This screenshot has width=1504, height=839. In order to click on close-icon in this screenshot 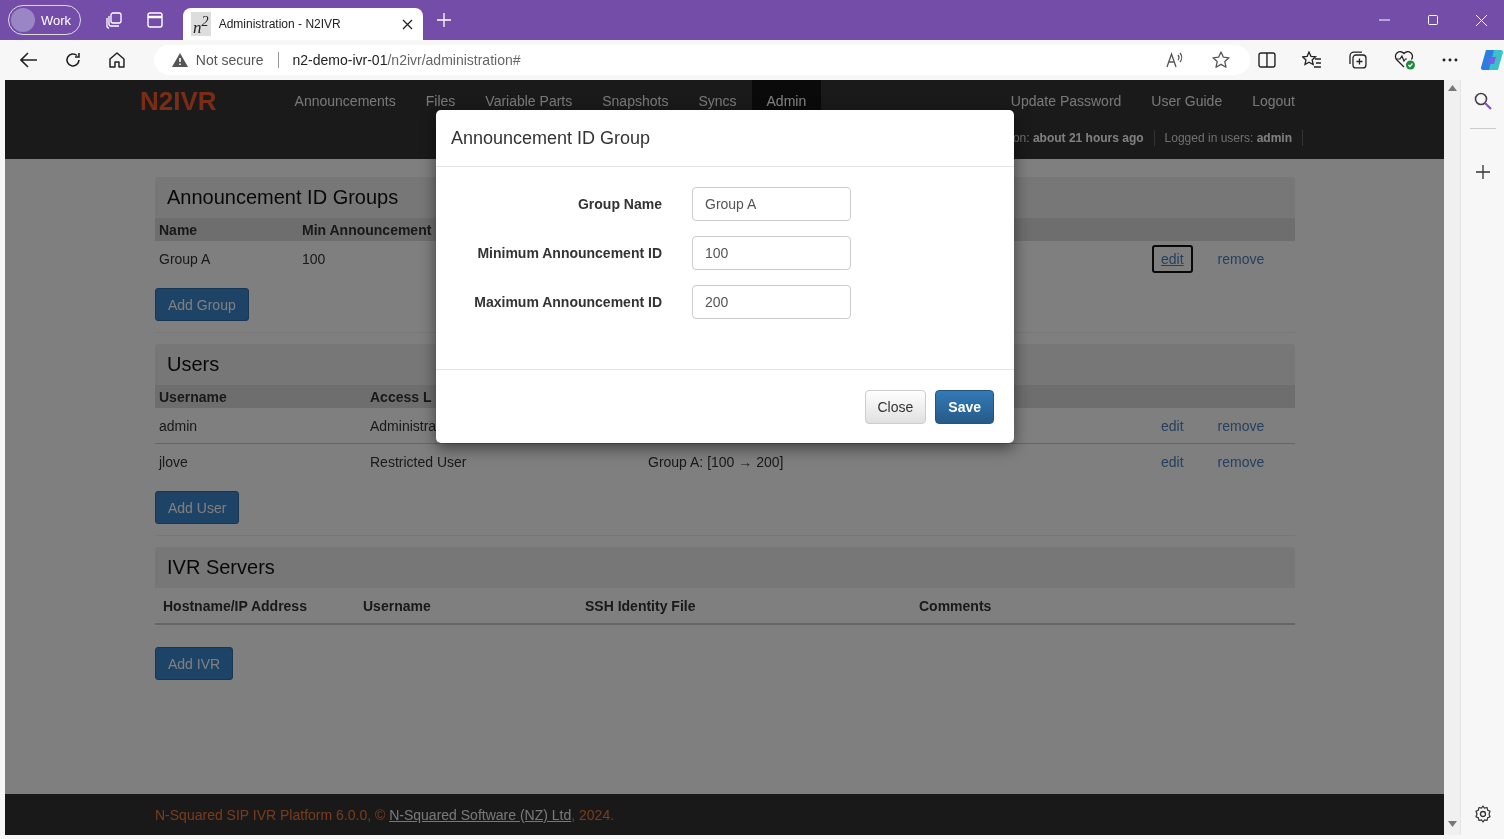, I will do `click(408, 24)`.